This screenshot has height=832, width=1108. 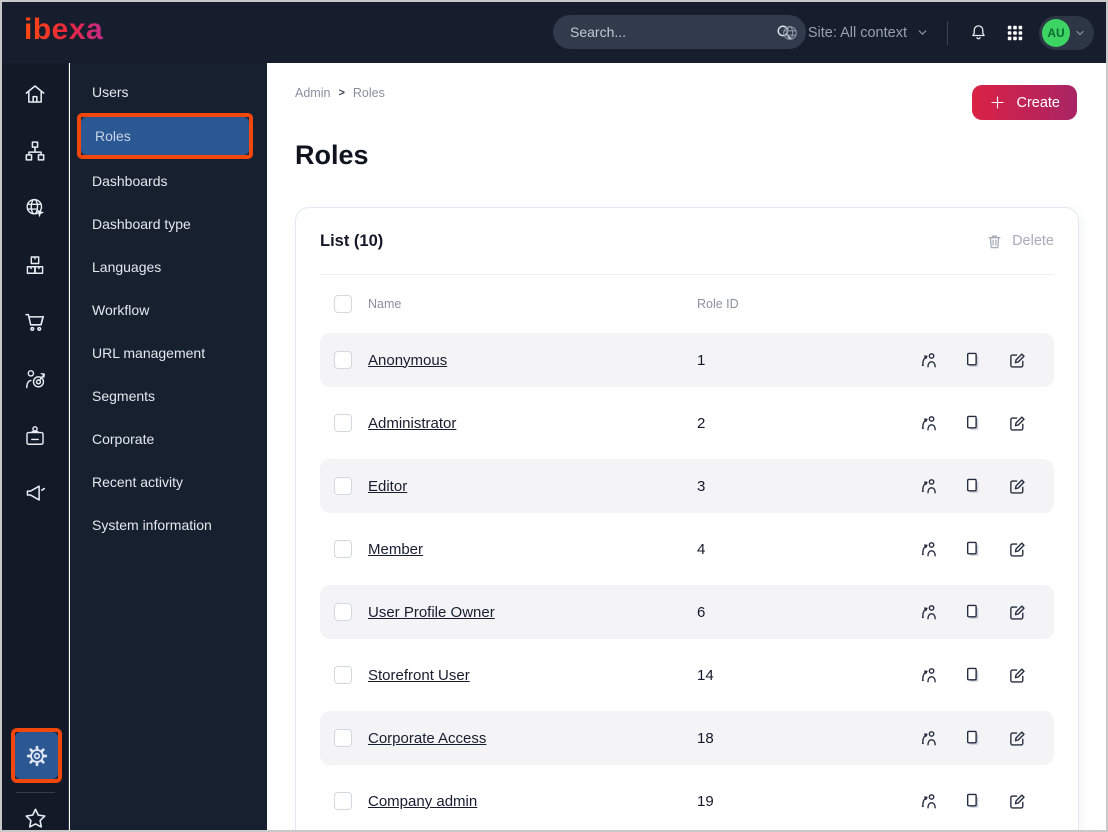 I want to click on side-menu-item-roles: Roles, so click(x=165, y=136).